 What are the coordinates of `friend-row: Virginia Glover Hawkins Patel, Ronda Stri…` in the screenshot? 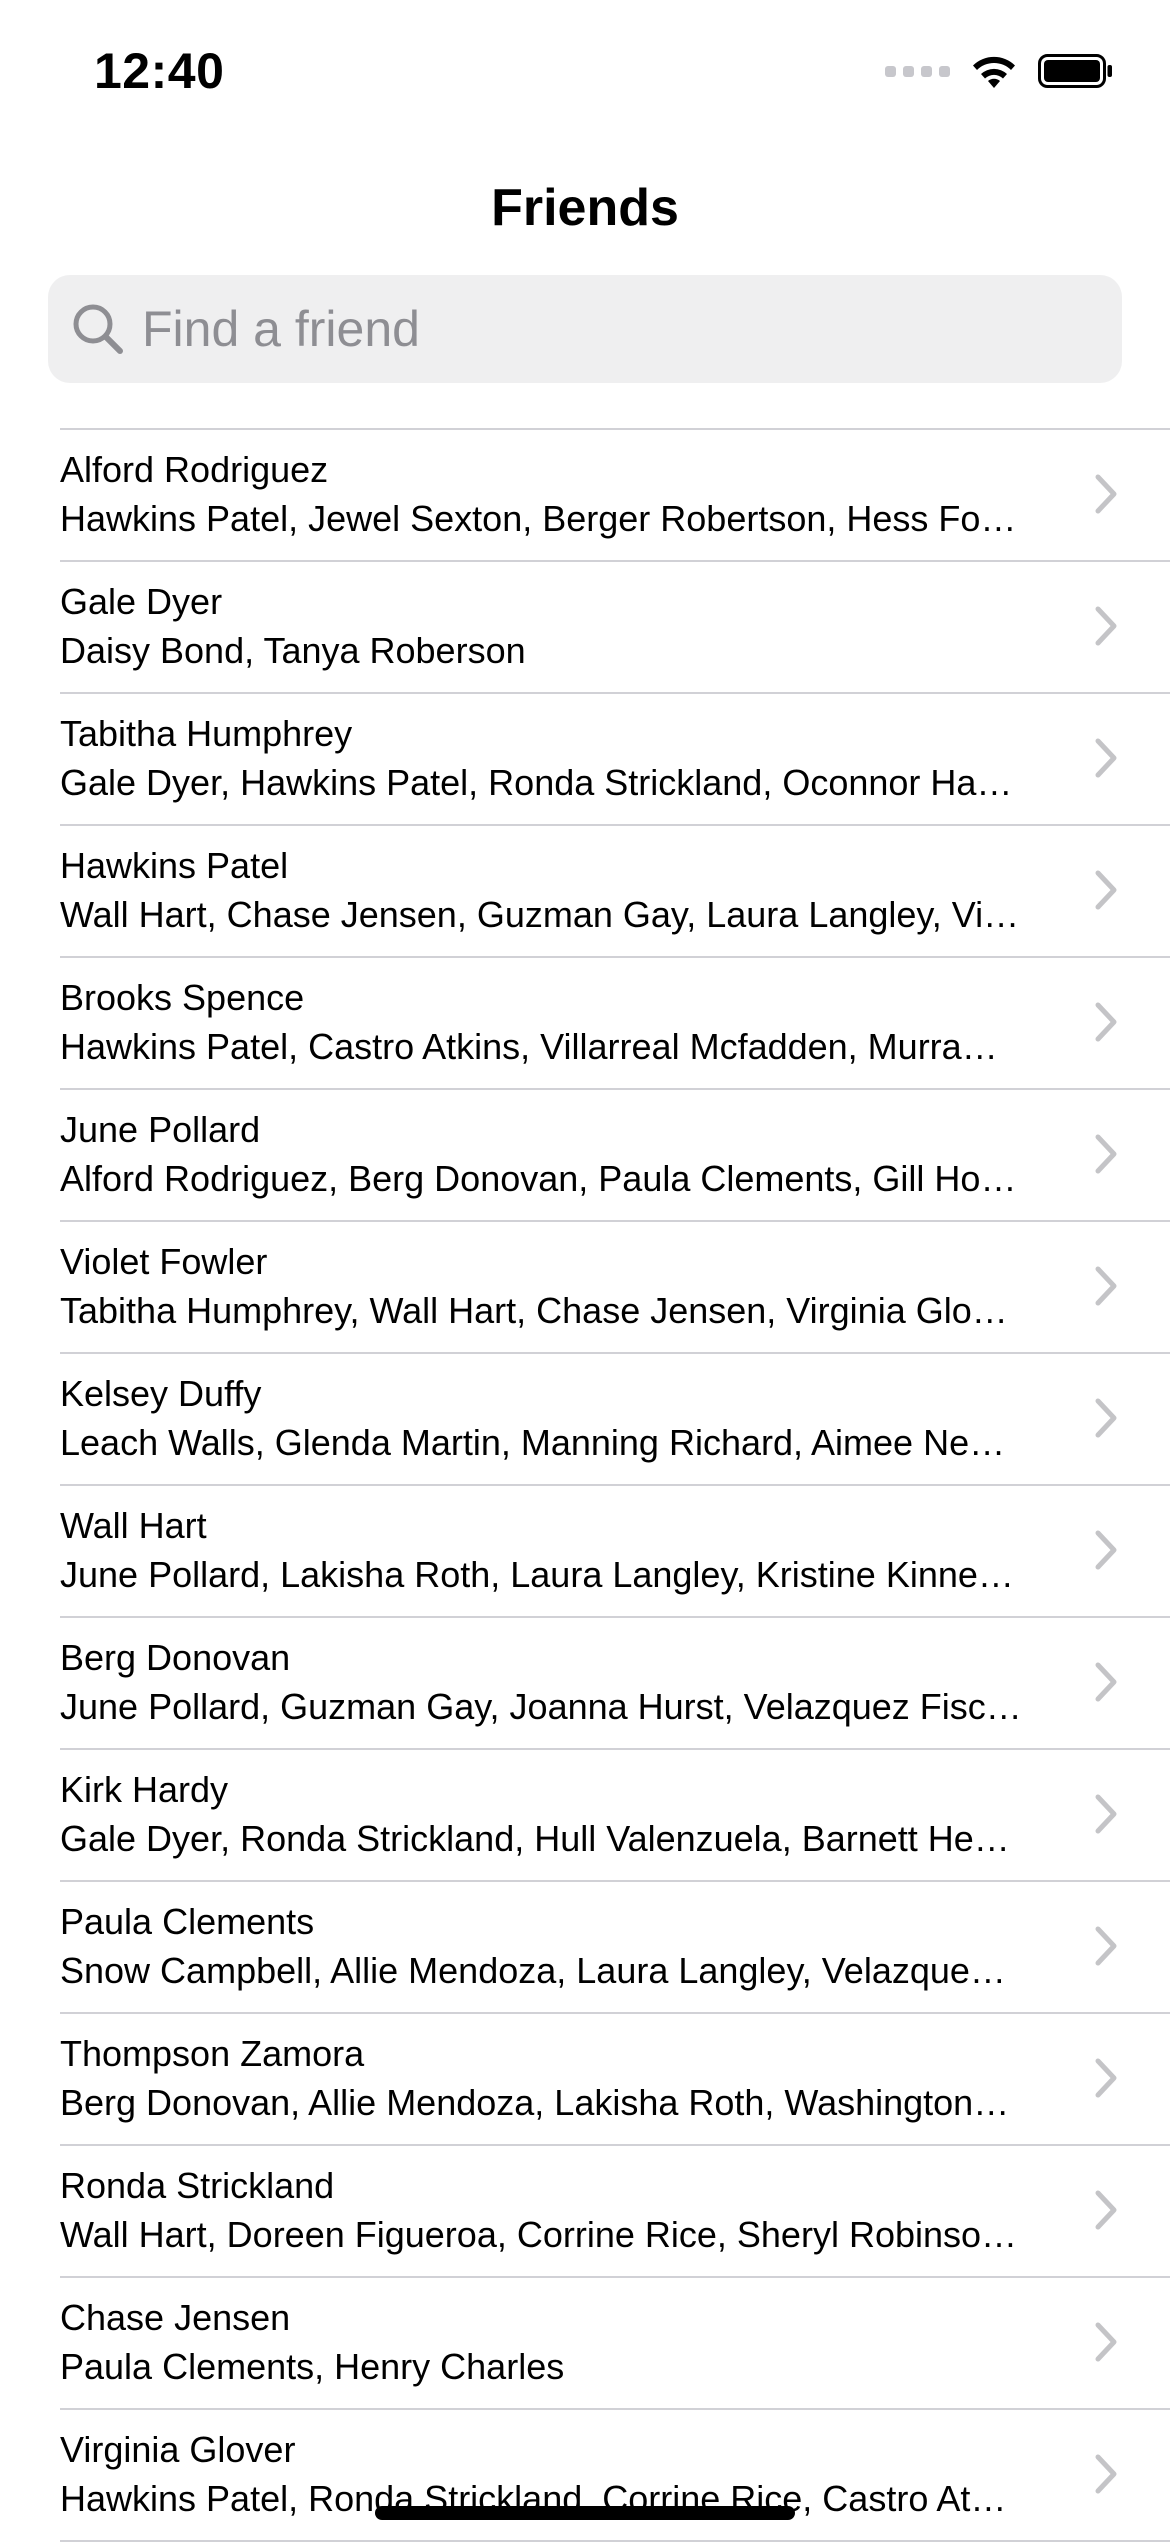 It's located at (615, 2476).